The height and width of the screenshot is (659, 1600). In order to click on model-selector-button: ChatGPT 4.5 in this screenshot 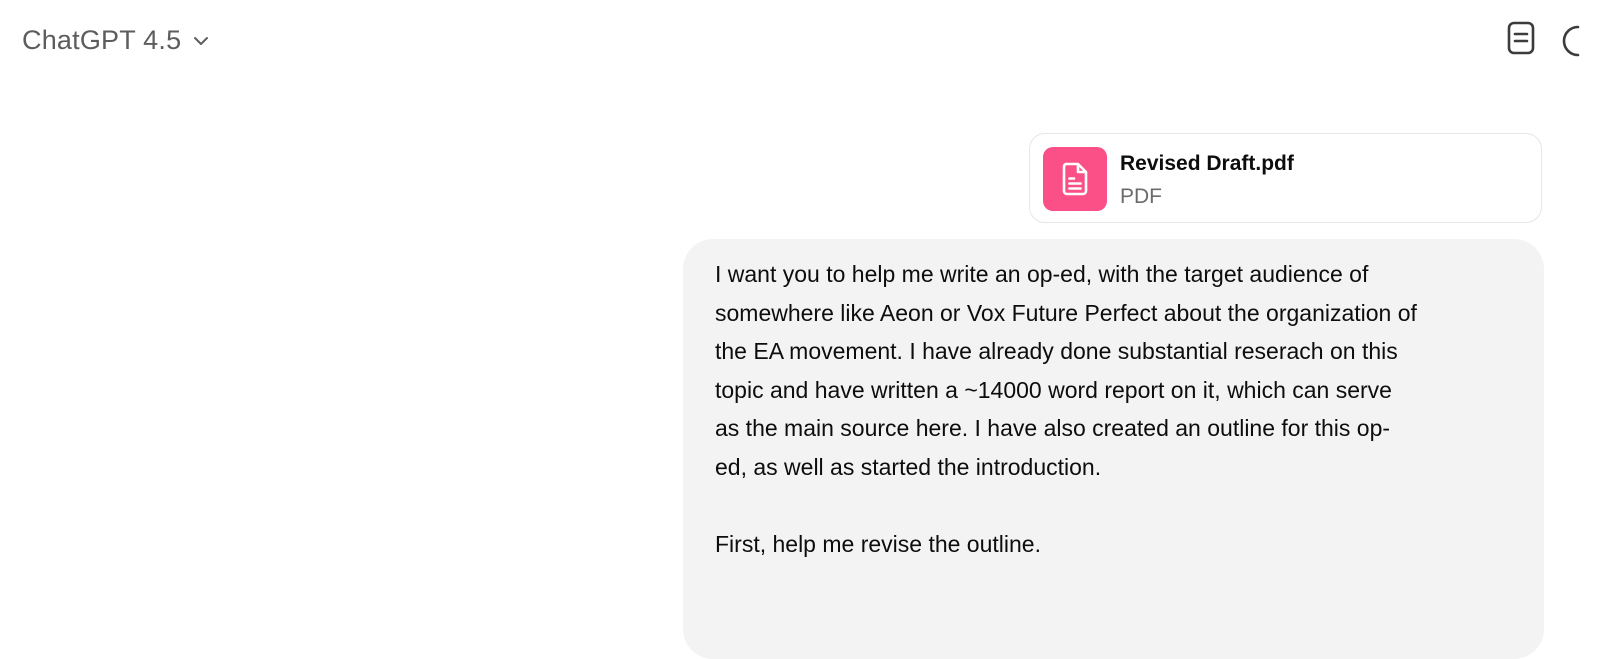, I will do `click(116, 40)`.